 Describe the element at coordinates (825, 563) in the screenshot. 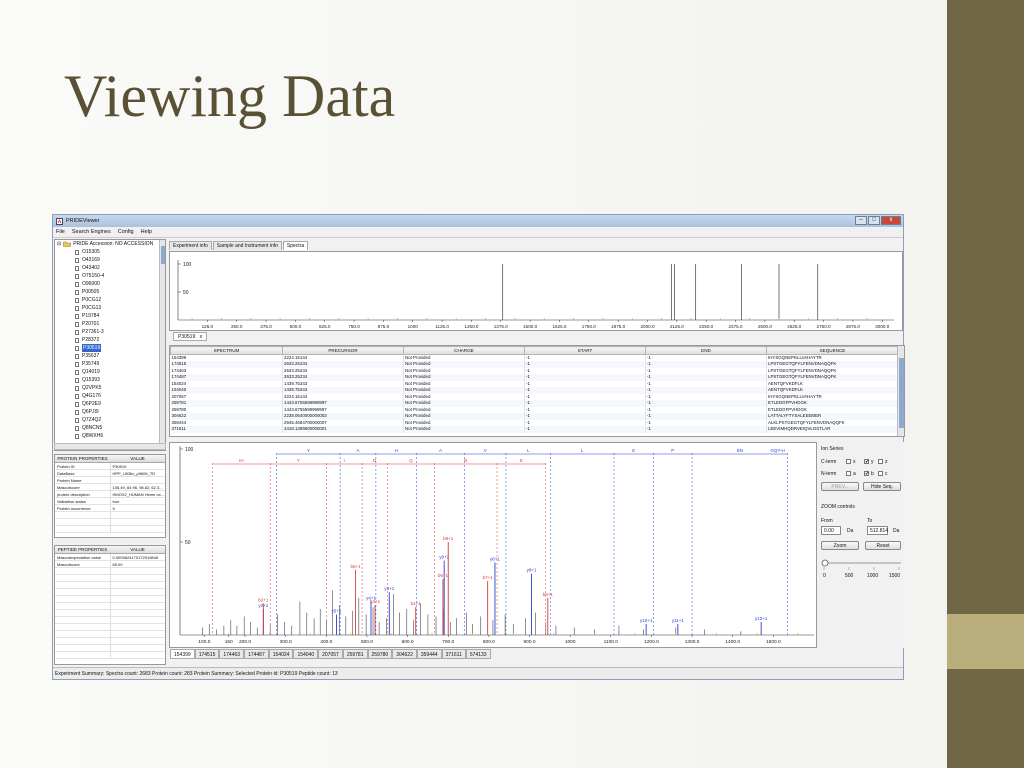

I see `slider-handle` at that location.